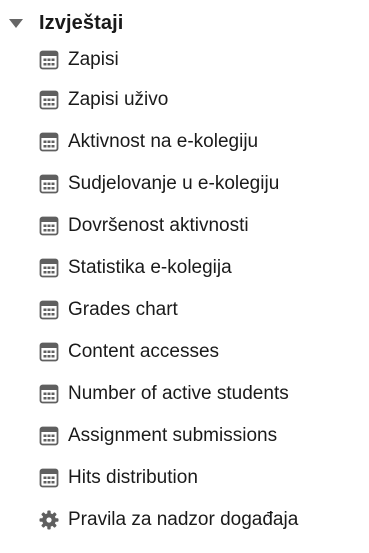  Describe the element at coordinates (49, 520) in the screenshot. I see `gear-icon` at that location.